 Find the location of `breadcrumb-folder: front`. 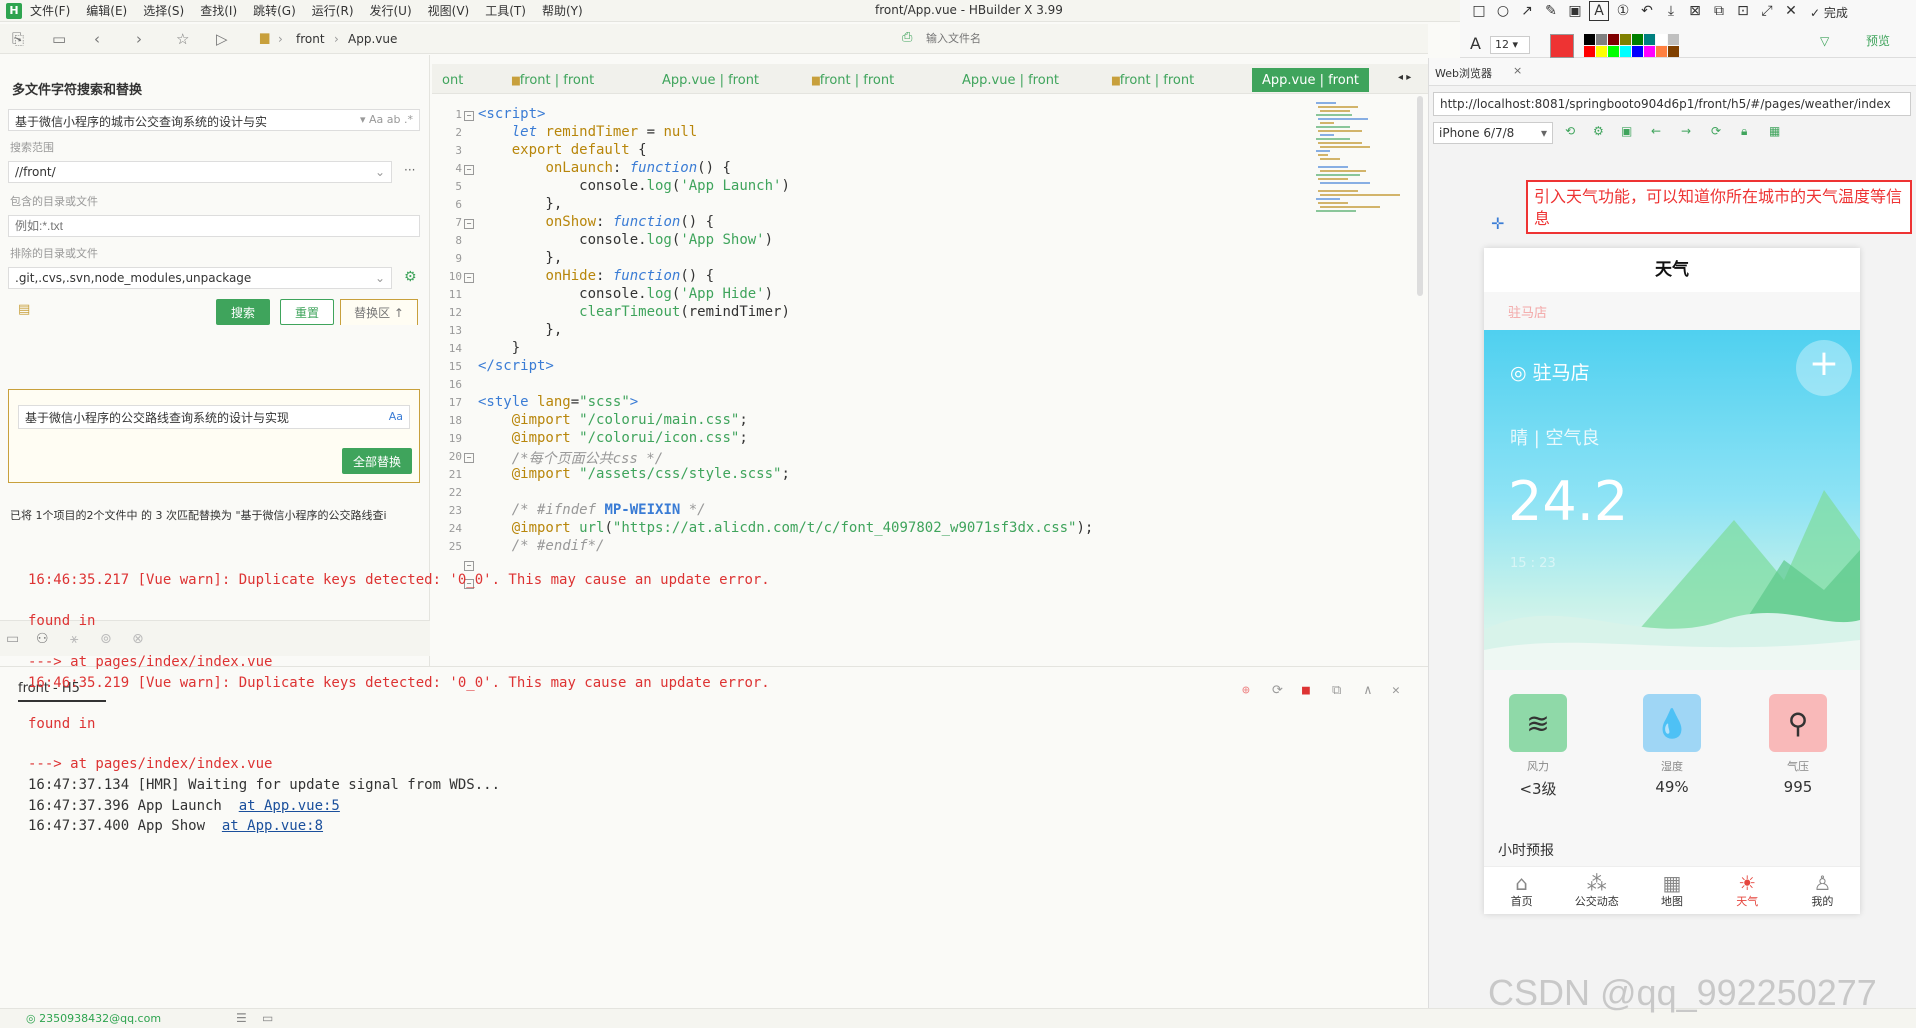

breadcrumb-folder: front is located at coordinates (310, 39).